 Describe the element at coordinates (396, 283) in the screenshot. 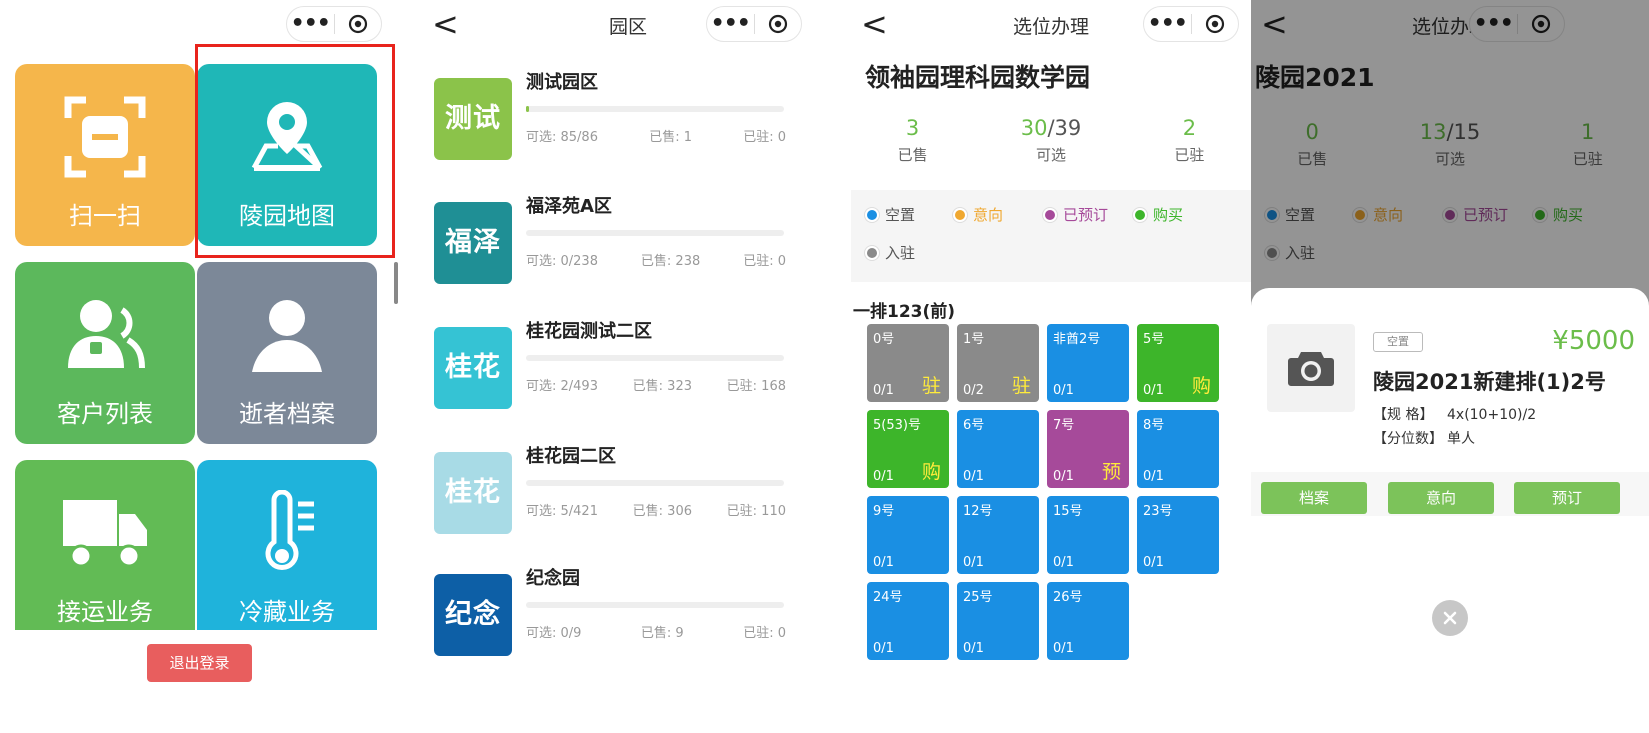

I see `scrollbar` at that location.